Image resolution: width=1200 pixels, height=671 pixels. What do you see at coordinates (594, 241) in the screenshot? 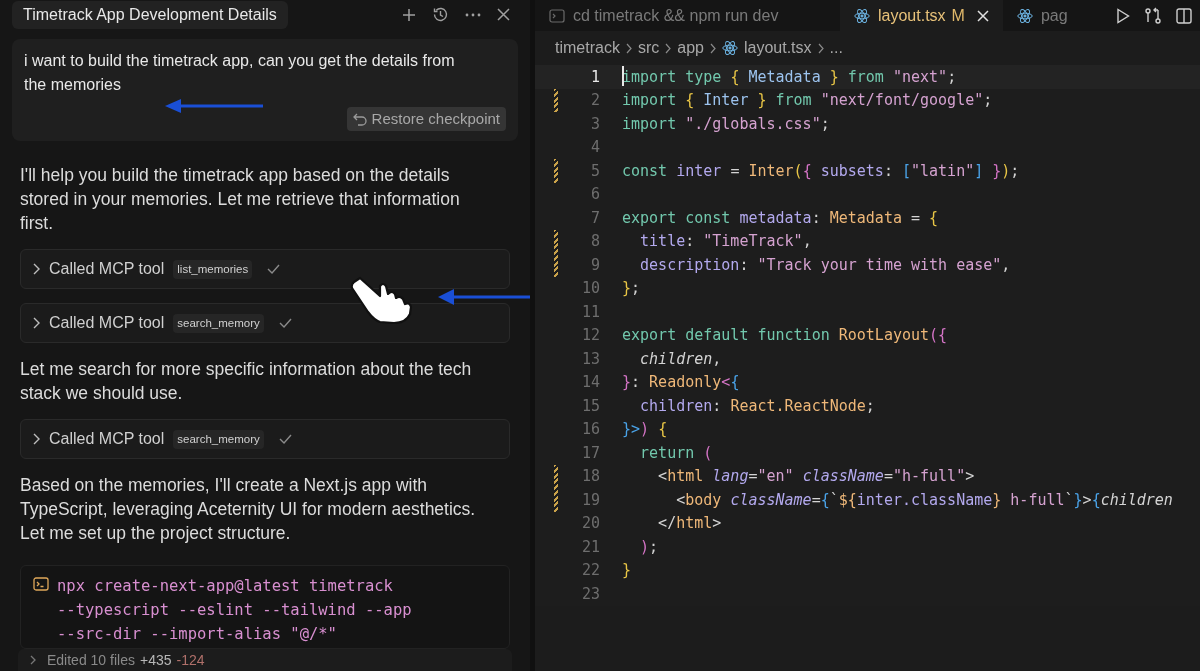
I see `line-number: 8` at bounding box center [594, 241].